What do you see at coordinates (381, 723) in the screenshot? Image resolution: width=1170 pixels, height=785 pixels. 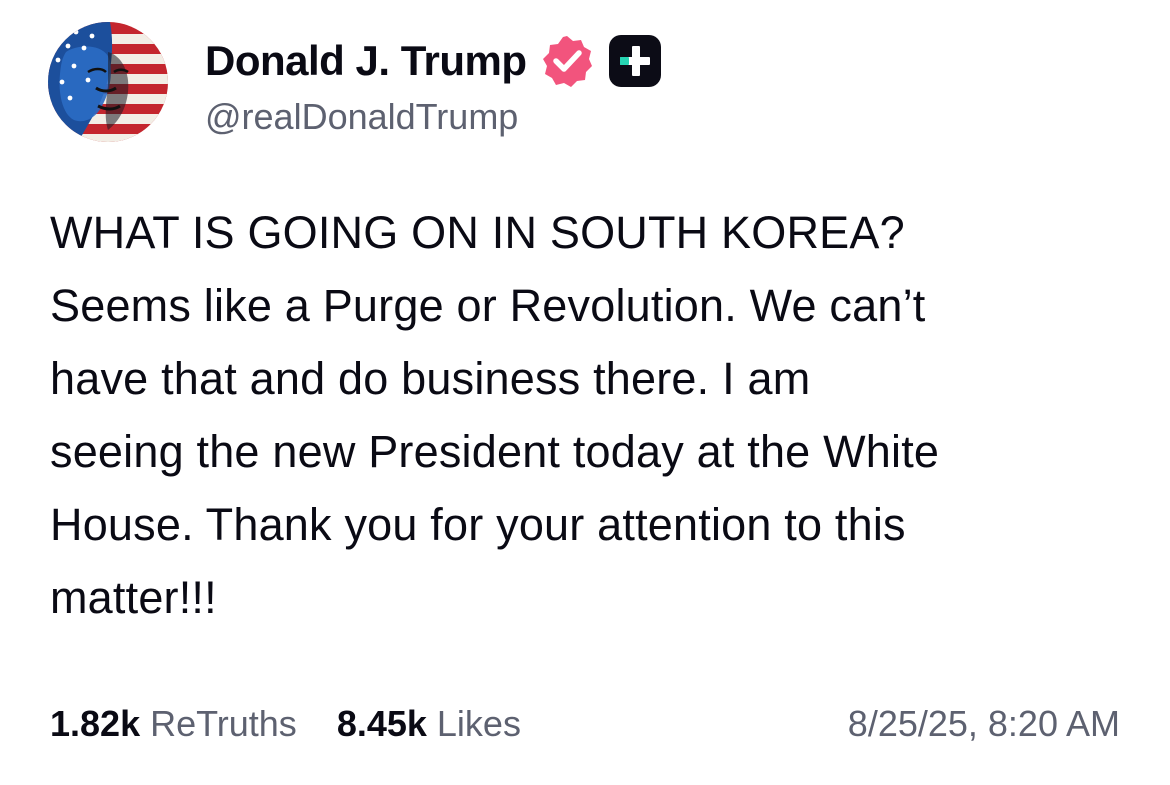 I see `likes-count: 8.45k` at bounding box center [381, 723].